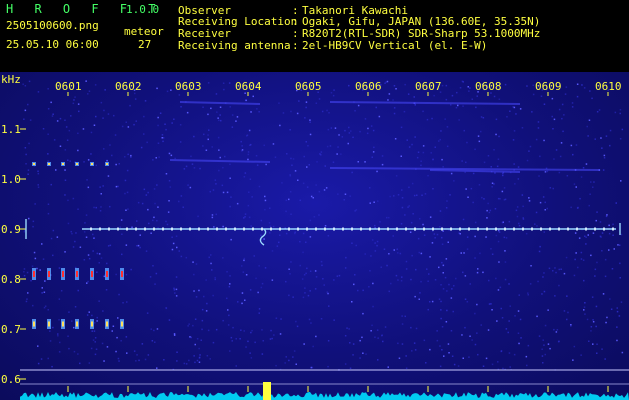 This screenshot has height=400, width=629. What do you see at coordinates (11, 329) in the screenshot?
I see `y-tick-label: 0.7` at bounding box center [11, 329].